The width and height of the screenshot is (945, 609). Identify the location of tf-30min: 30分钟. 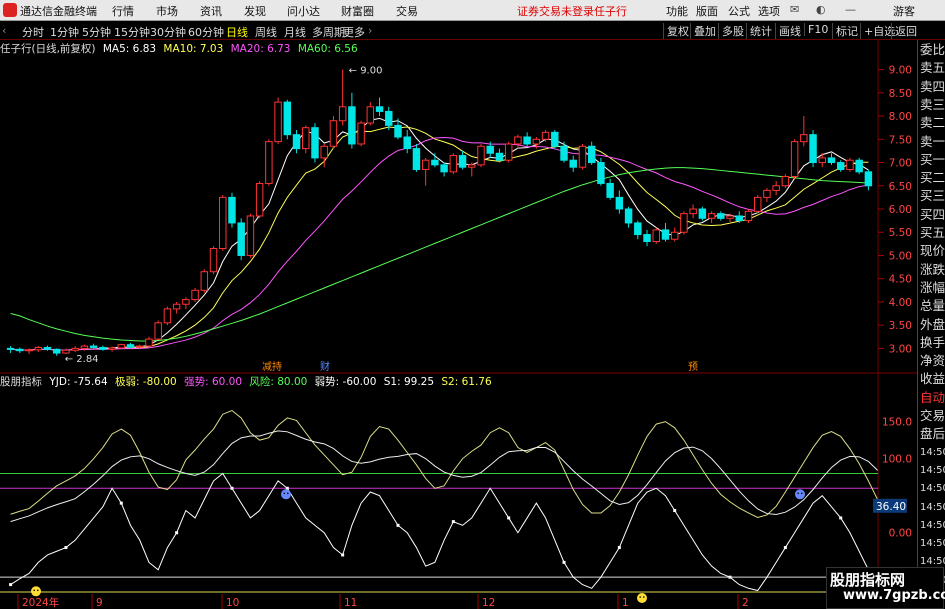
(168, 32).